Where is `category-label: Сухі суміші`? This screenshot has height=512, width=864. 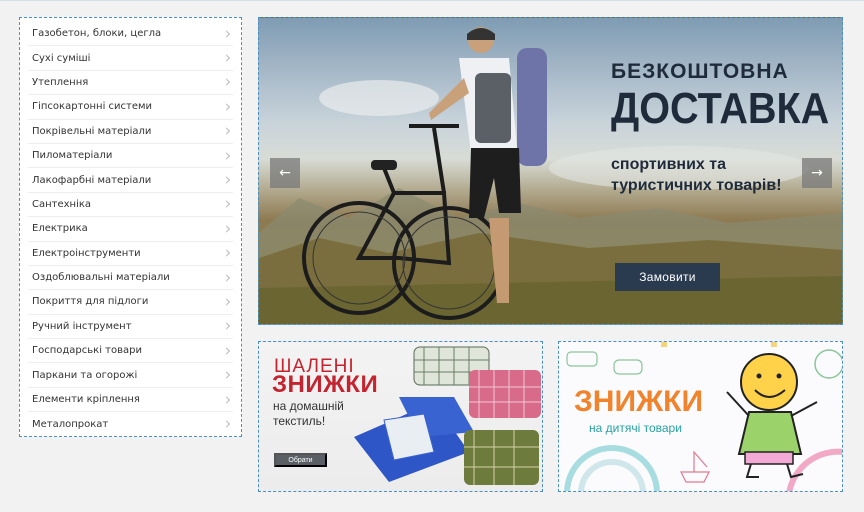 category-label: Сухі суміші is located at coordinates (61, 58).